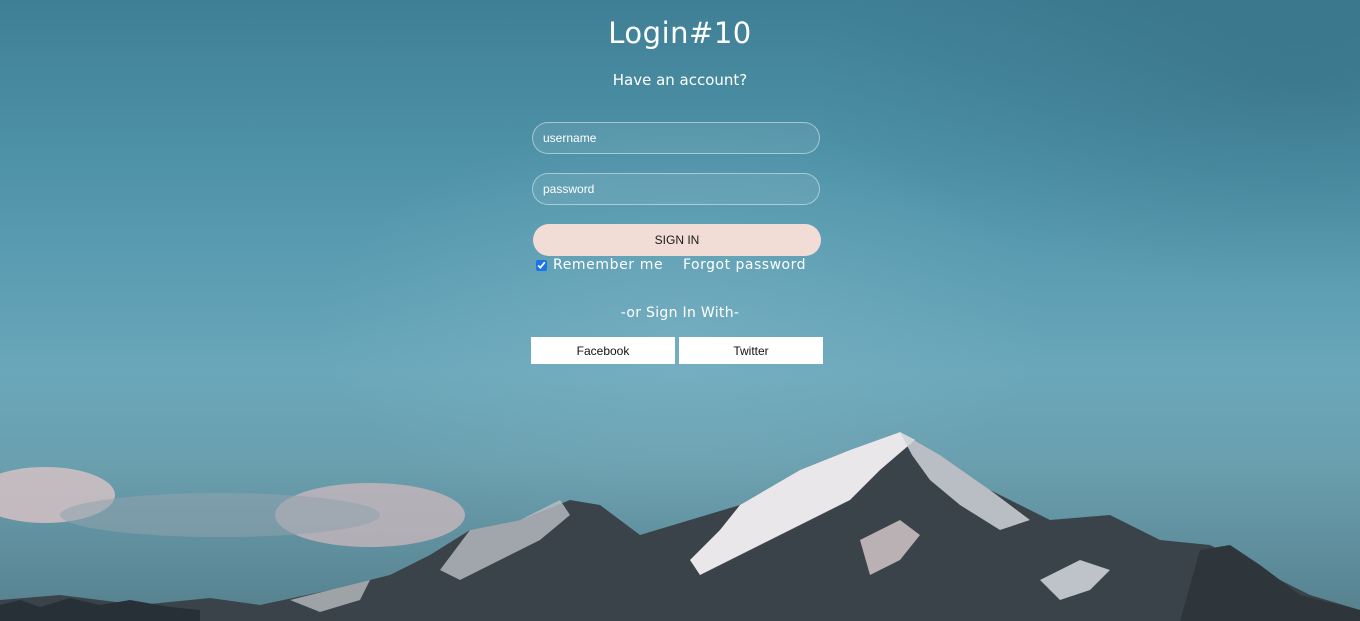 The height and width of the screenshot is (621, 1360). I want to click on forgot-password-link: Forgot password, so click(744, 265).